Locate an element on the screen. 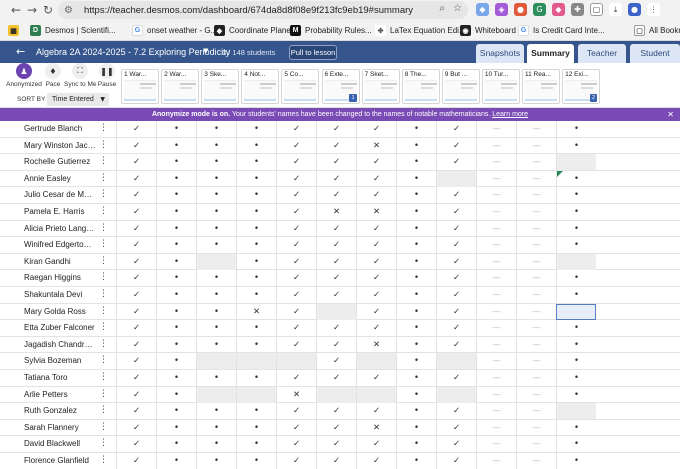 The height and width of the screenshot is (469, 680). student-name: Tatiana Toro is located at coordinates (60, 377).